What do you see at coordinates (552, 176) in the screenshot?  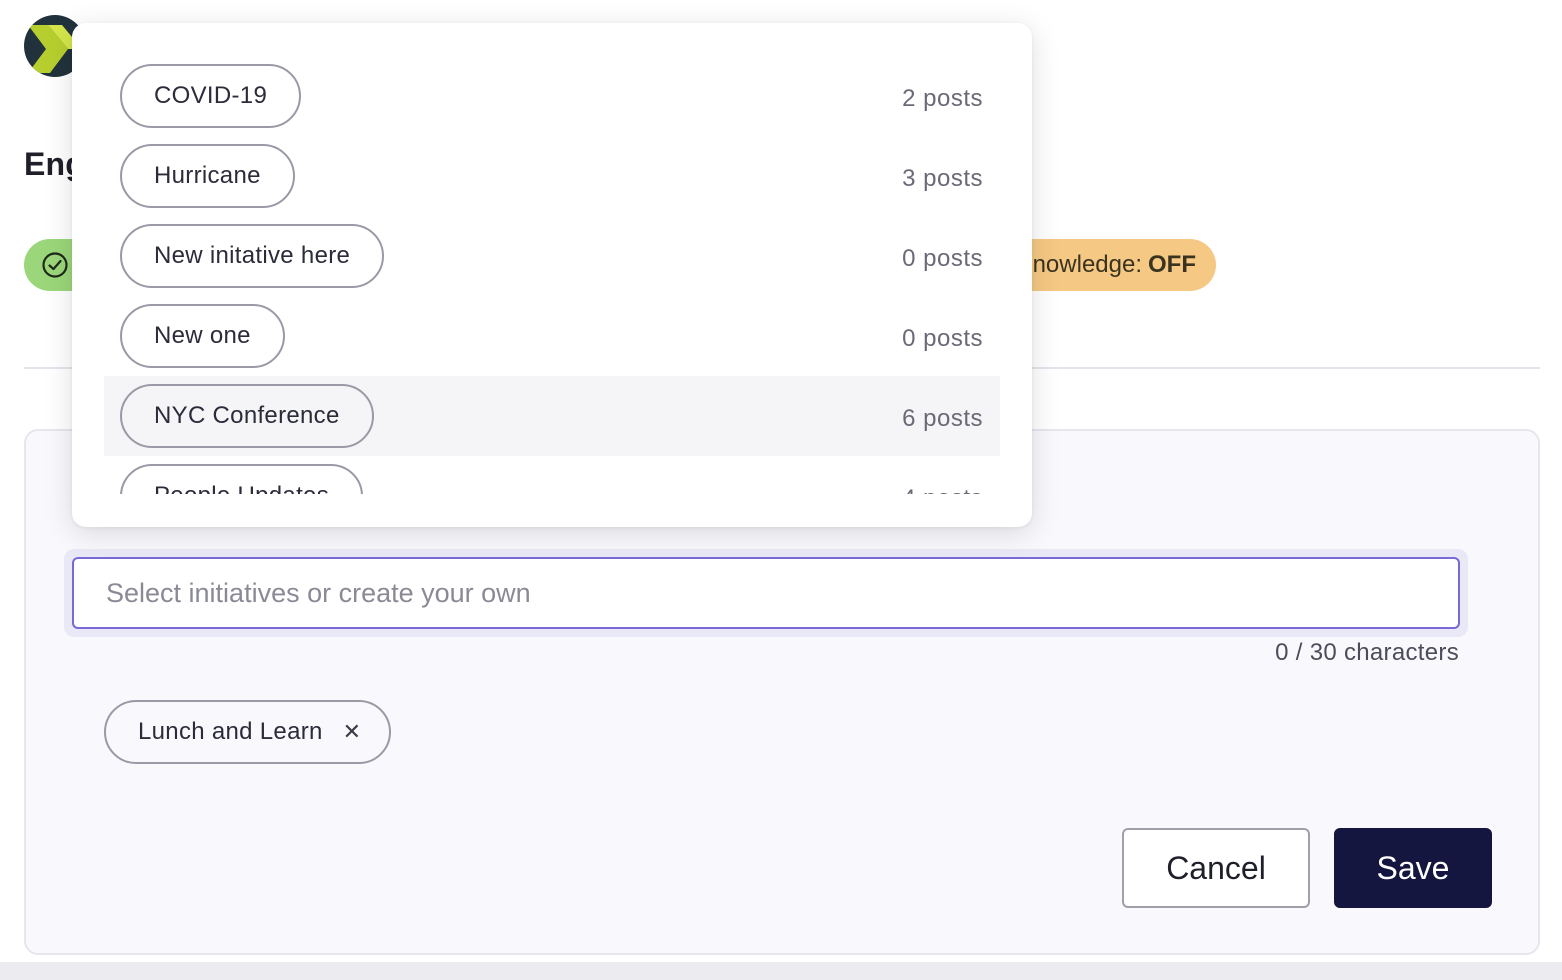 I see `dropdown-option: Hurricane 3 posts` at bounding box center [552, 176].